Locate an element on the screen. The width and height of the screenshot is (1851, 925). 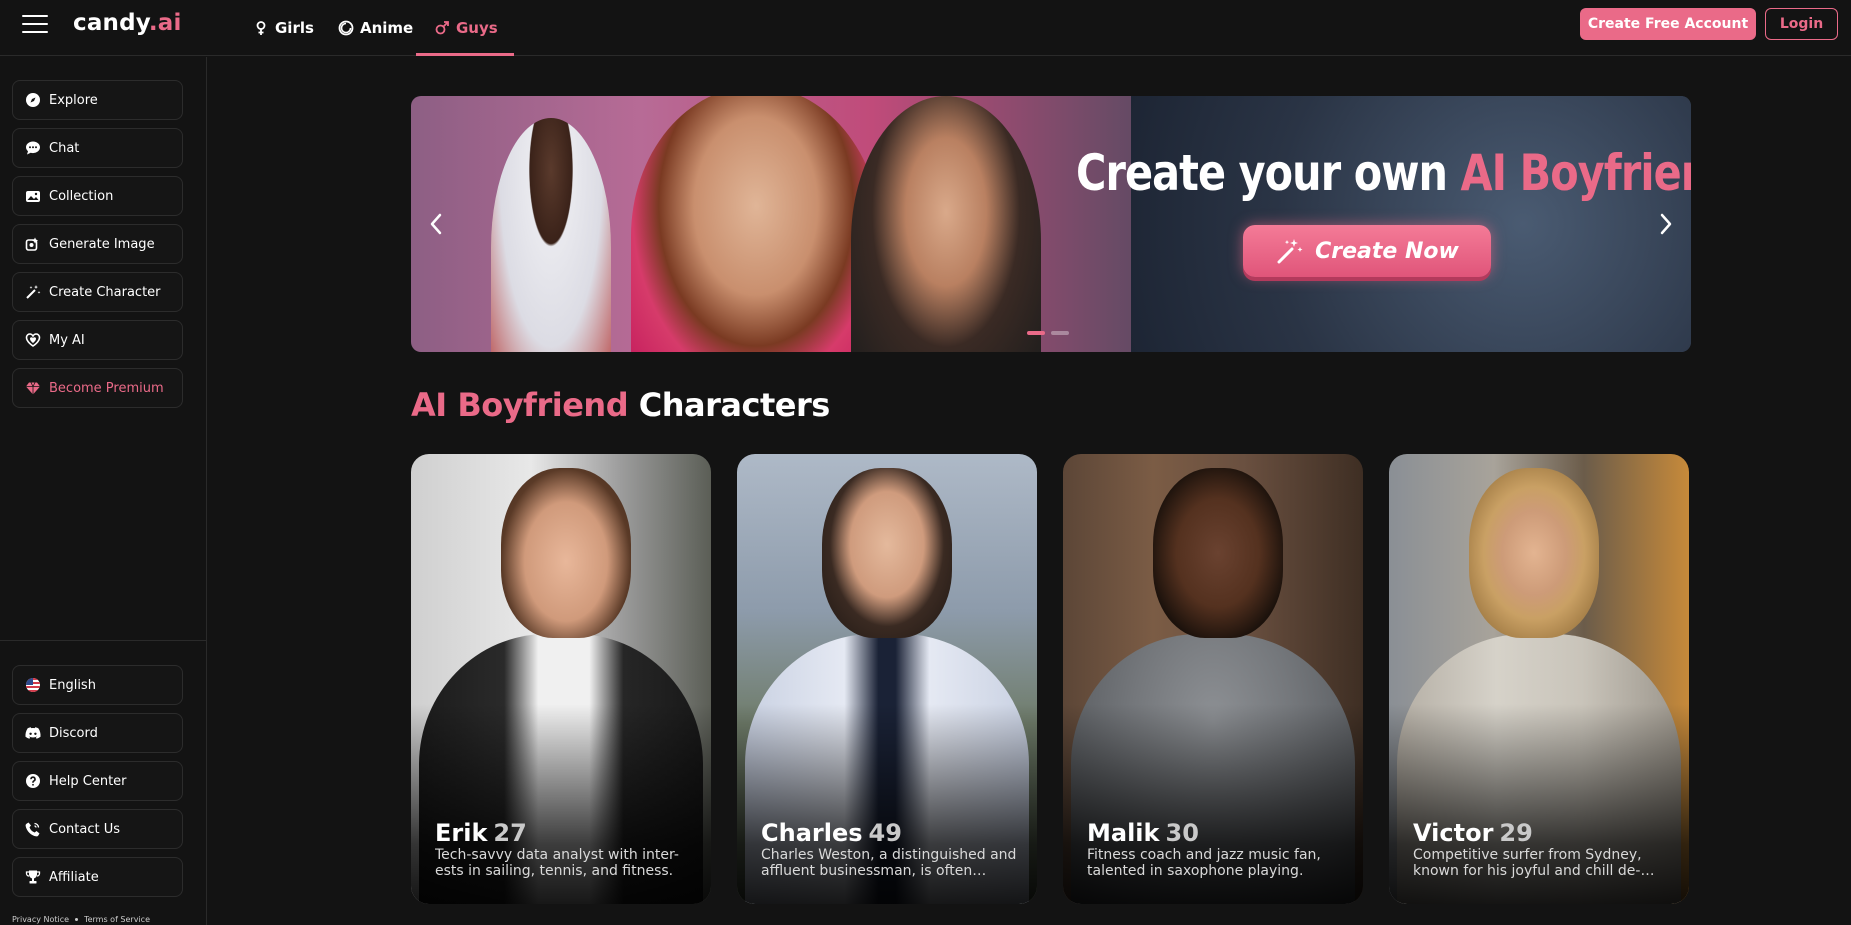
banner-pagination is located at coordinates (1048, 333).